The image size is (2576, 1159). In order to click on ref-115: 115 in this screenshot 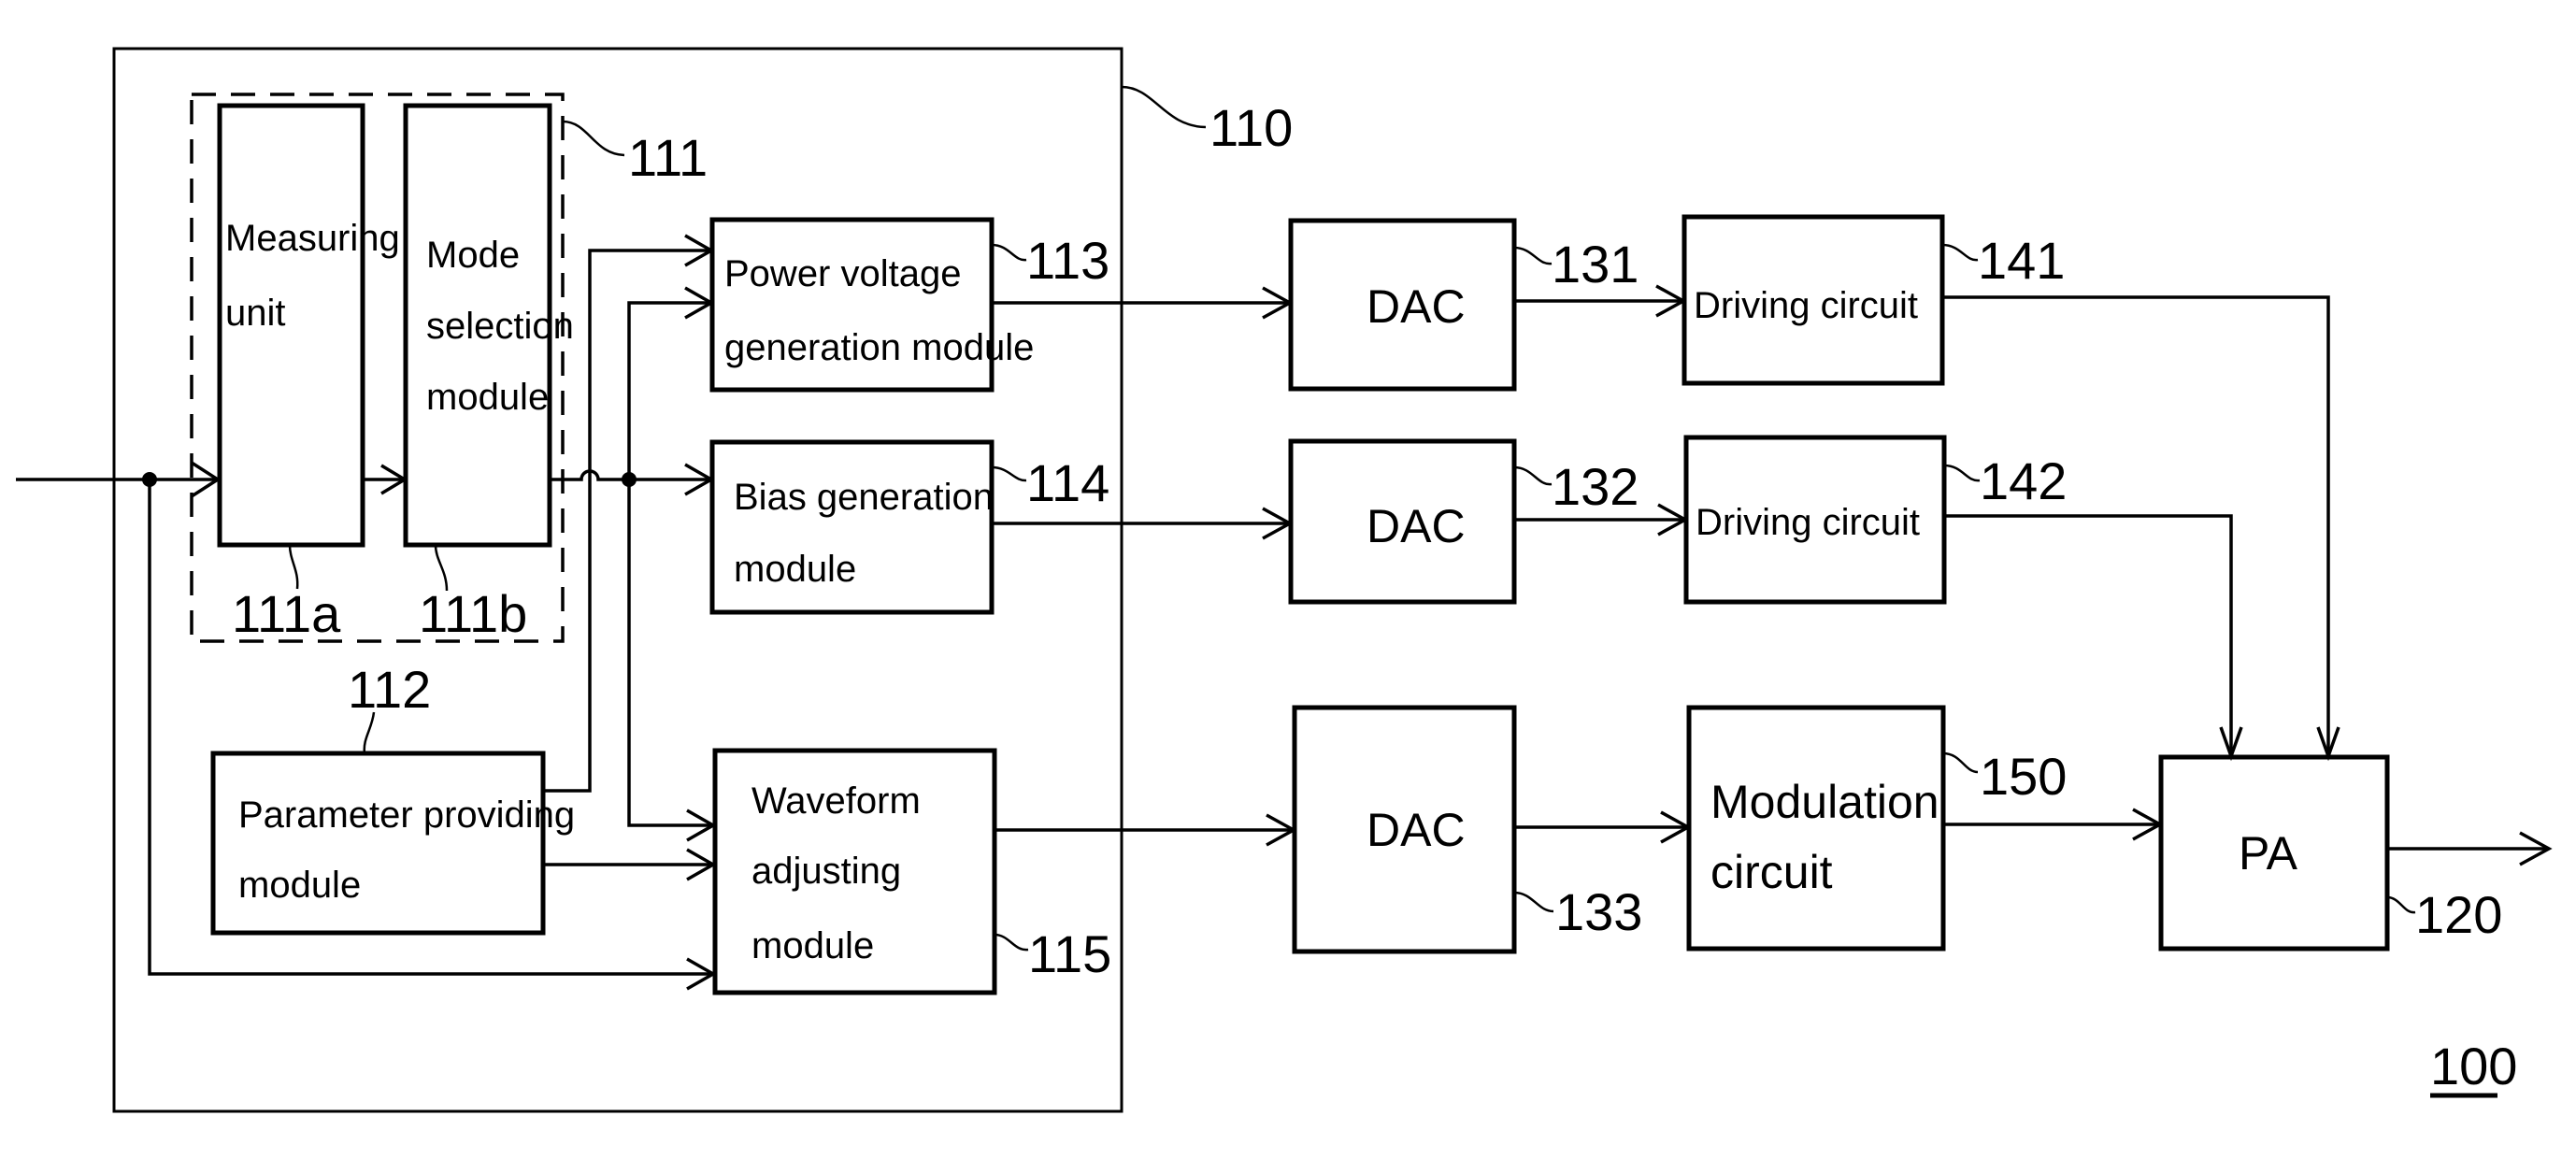, I will do `click(1069, 953)`.